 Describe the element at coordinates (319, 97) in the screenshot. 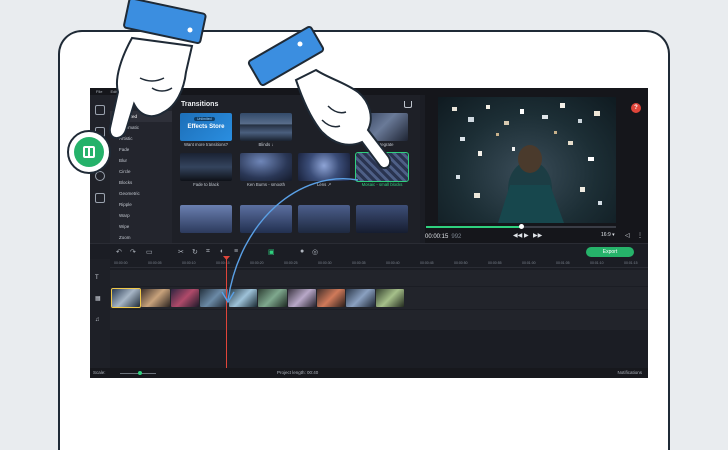

I see `pointing-hand-right` at that location.